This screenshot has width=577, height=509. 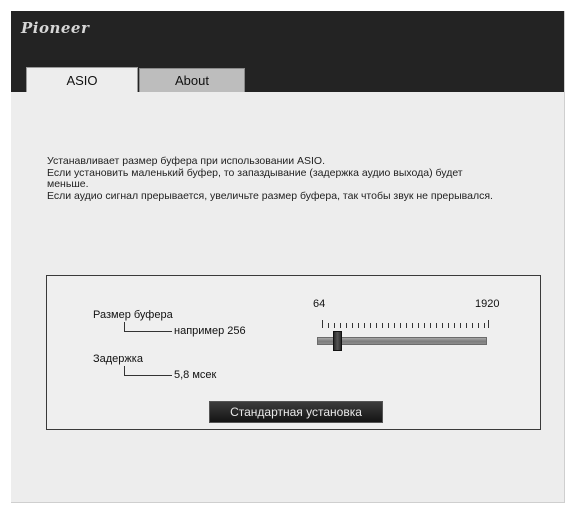 What do you see at coordinates (82, 79) in the screenshot?
I see `tab-asio: ASIO` at bounding box center [82, 79].